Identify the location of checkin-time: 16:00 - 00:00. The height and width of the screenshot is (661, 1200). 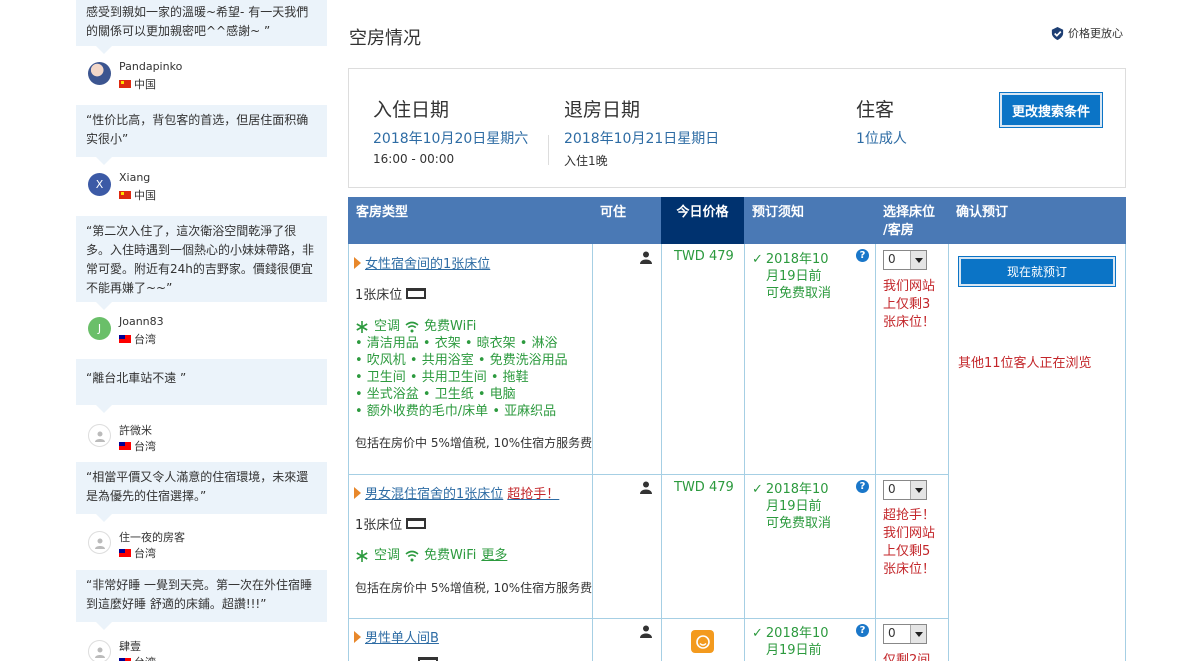
(414, 159).